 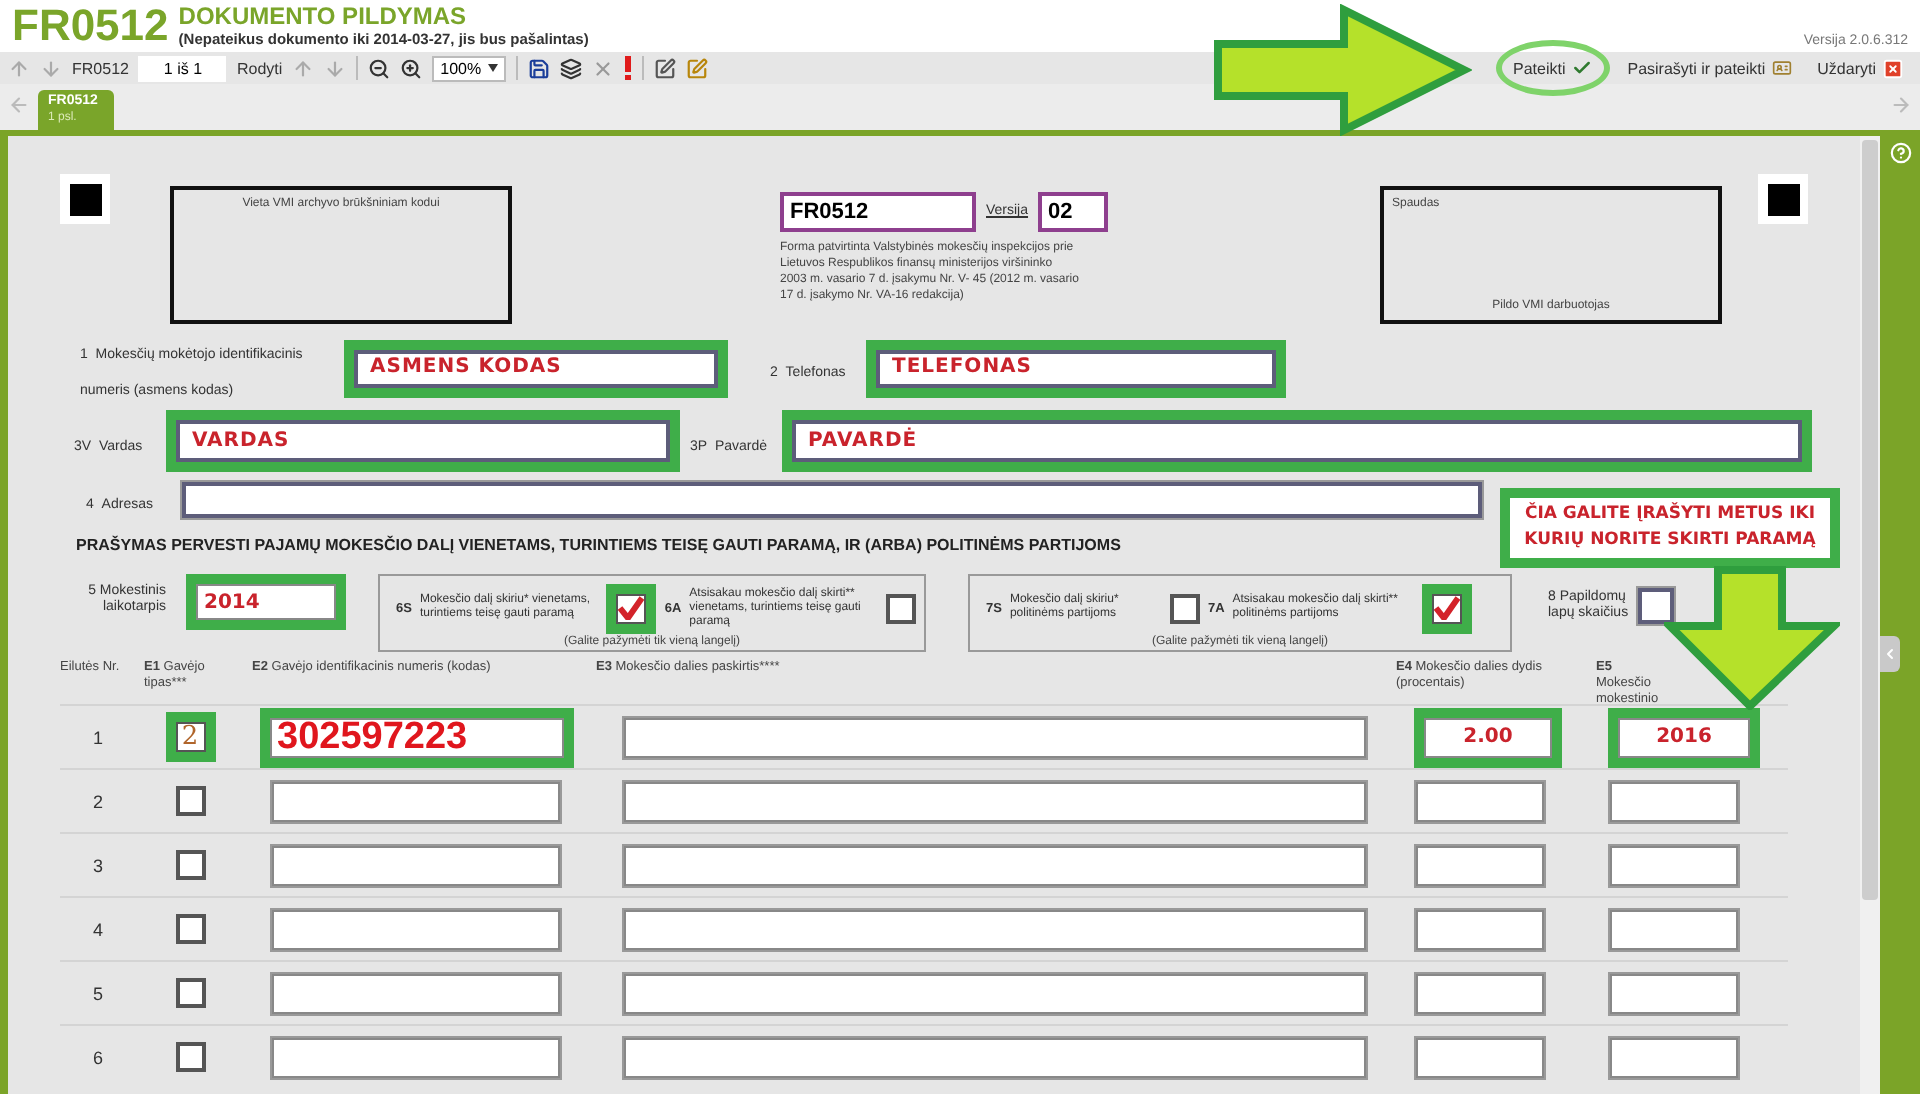 I want to click on input-field: ASMENS KODAS, so click(x=536, y=368).